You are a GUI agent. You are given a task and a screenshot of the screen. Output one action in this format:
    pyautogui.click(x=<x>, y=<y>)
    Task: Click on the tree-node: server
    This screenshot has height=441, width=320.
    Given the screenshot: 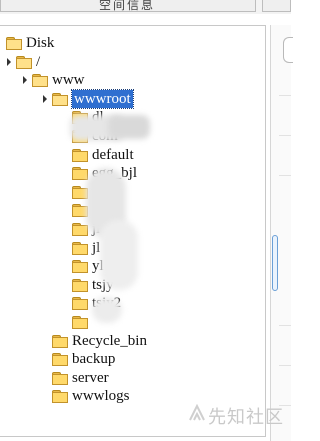 What is the action you would take?
    pyautogui.click(x=74, y=378)
    